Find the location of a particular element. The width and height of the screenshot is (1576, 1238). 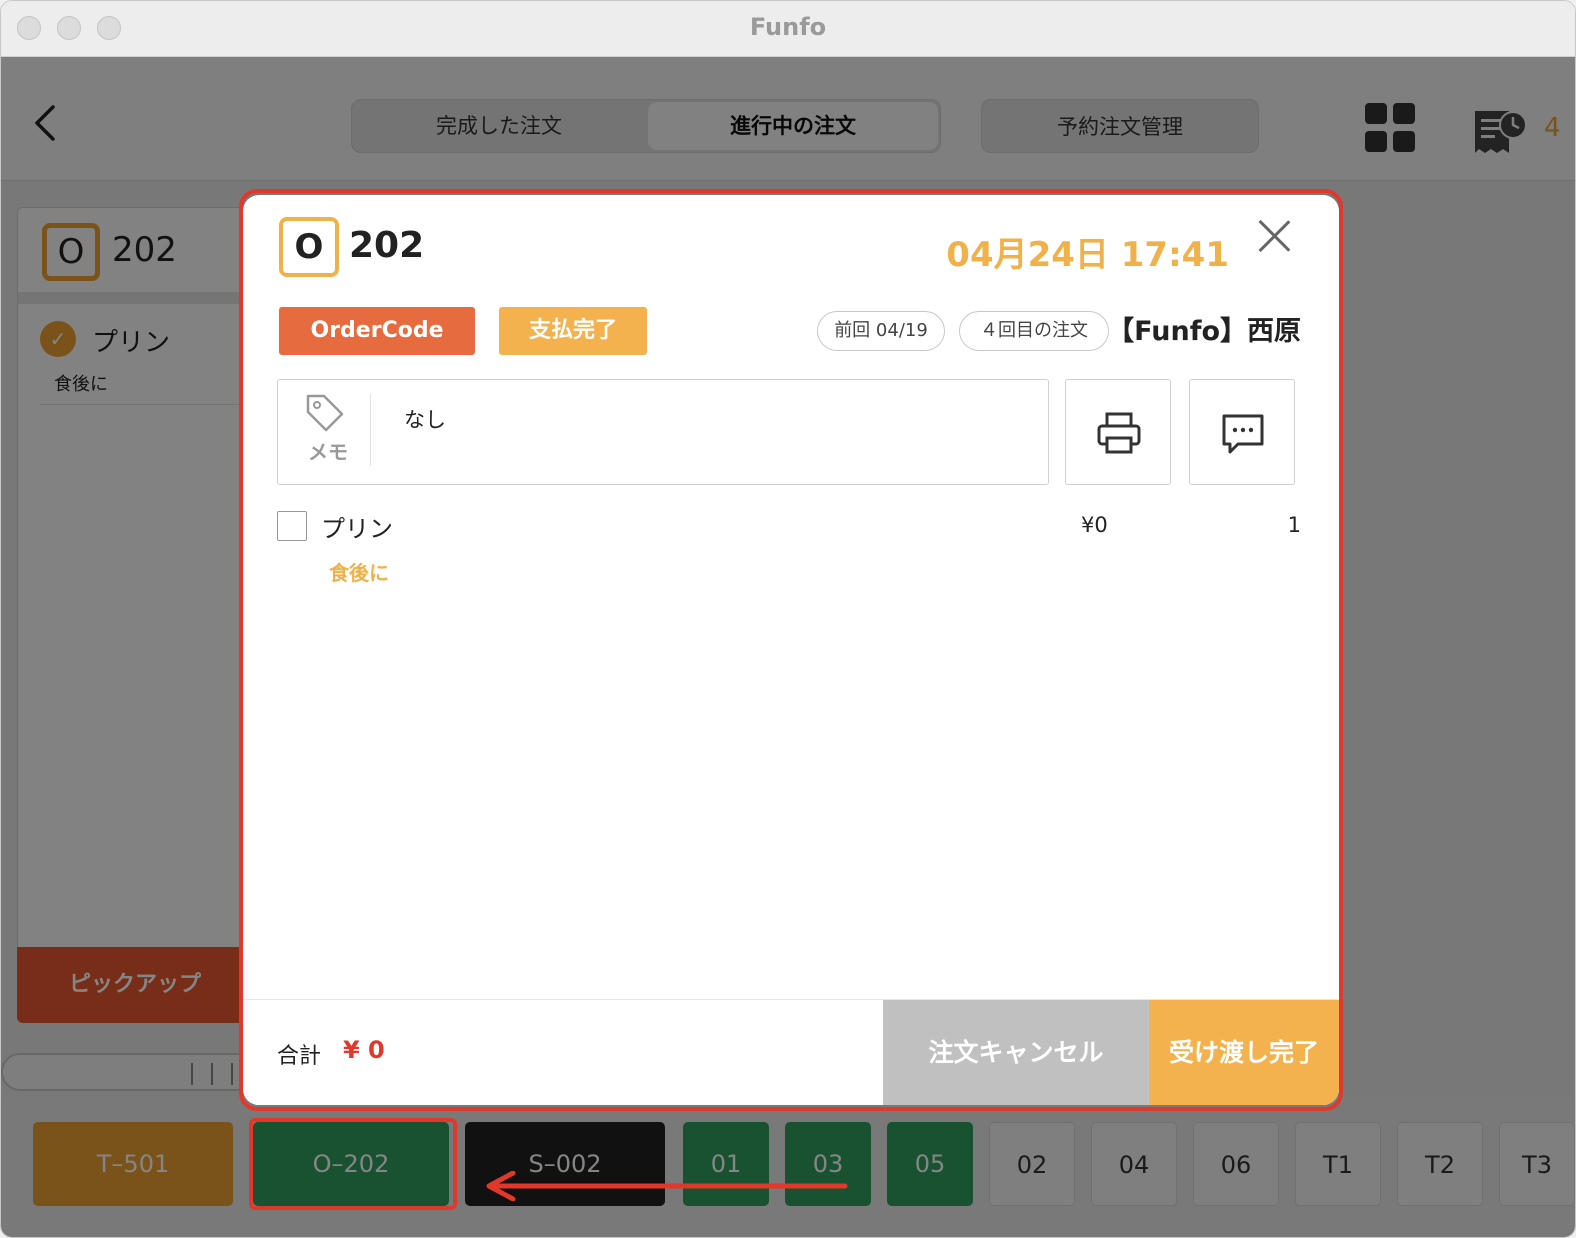

payment-status-tag: 支払完了 is located at coordinates (573, 331).